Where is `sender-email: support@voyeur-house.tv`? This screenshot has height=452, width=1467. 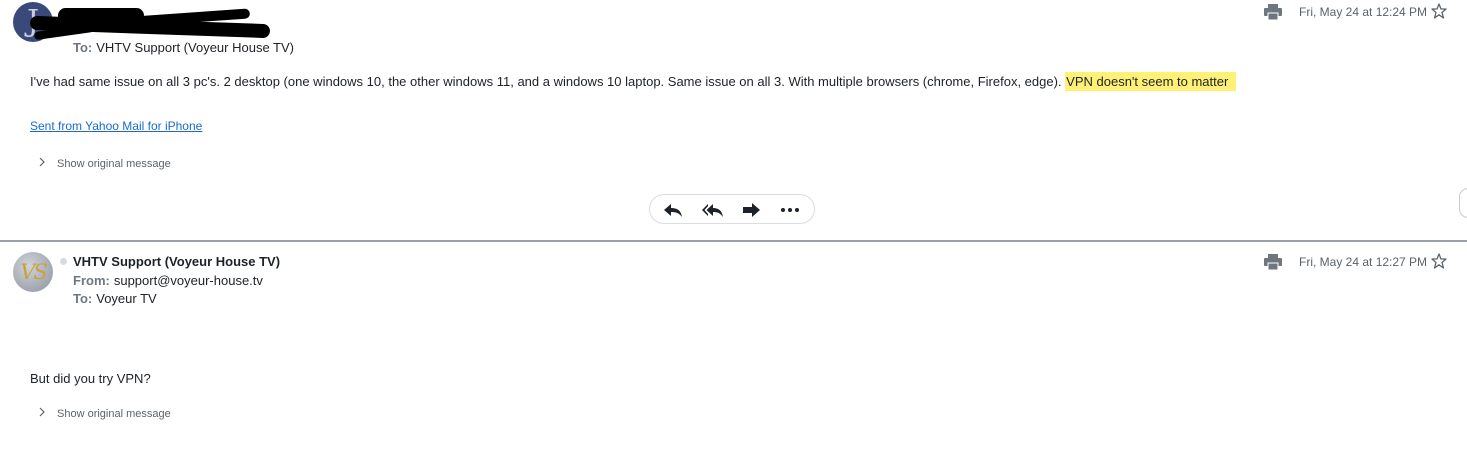
sender-email: support@voyeur-house.tv is located at coordinates (188, 280).